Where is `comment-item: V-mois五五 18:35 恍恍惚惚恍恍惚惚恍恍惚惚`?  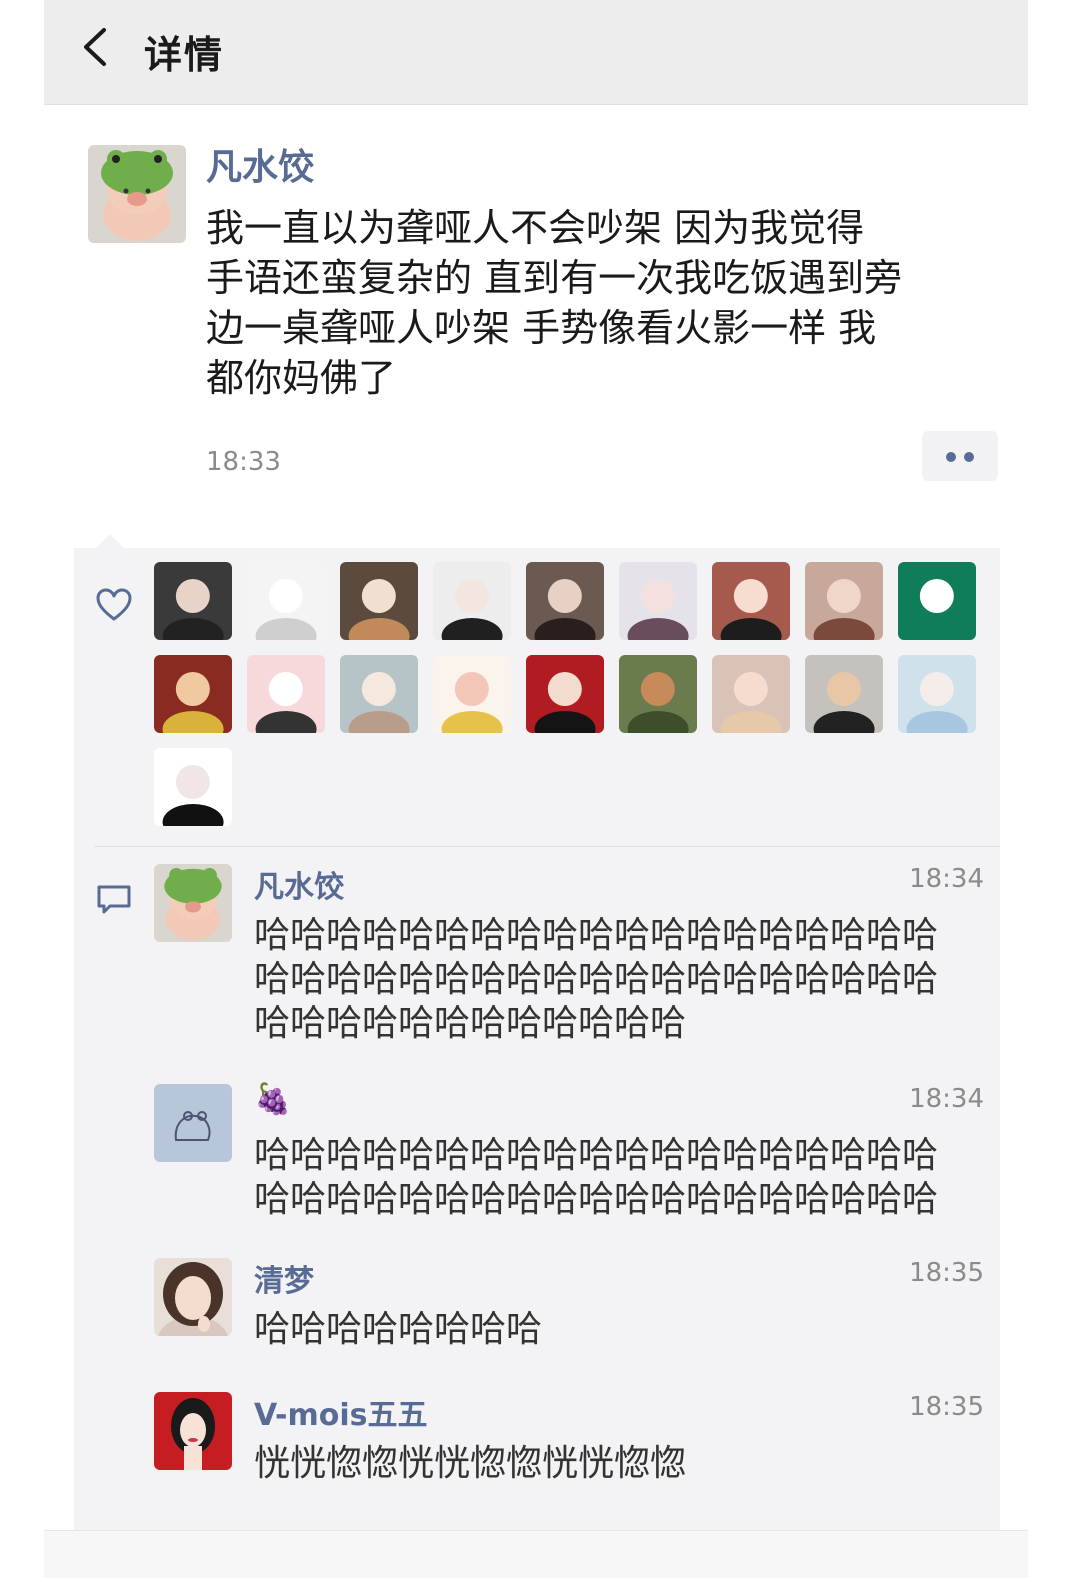
comment-item: V-mois五五 18:35 恍恍惚惚恍恍惚惚恍恍惚惚 is located at coordinates (569, 1447).